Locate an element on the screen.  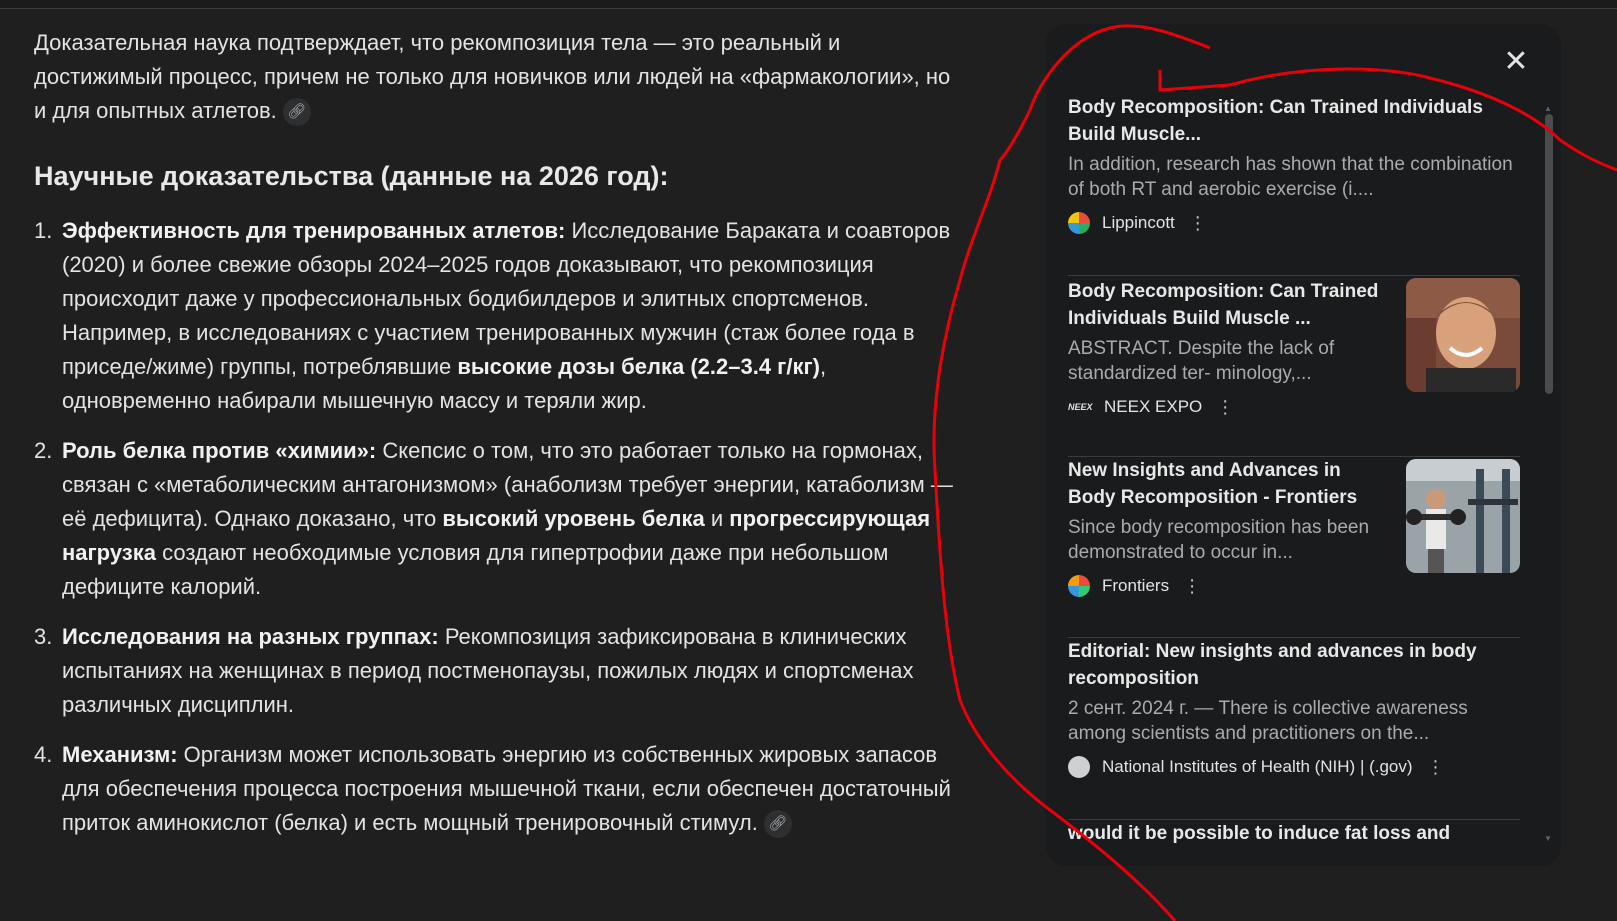
source-name: Lippincott is located at coordinates (1138, 222).